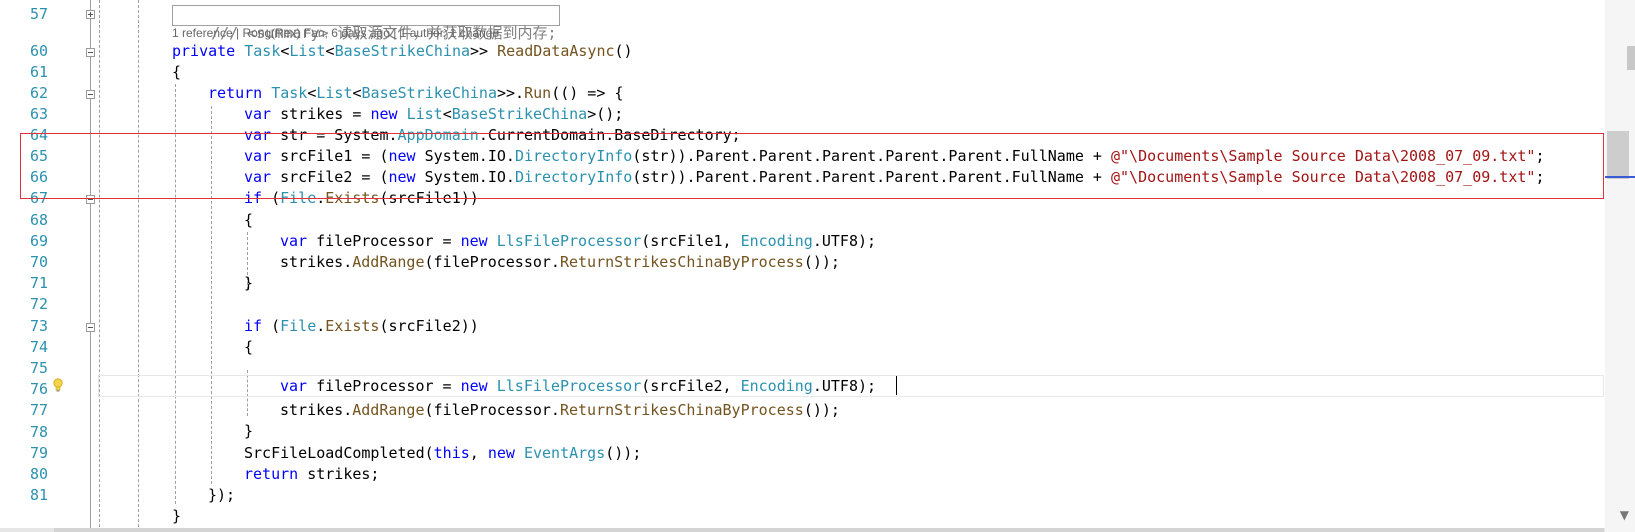 This screenshot has height=532, width=1635. I want to click on code-token: (() => {, so click(587, 93).